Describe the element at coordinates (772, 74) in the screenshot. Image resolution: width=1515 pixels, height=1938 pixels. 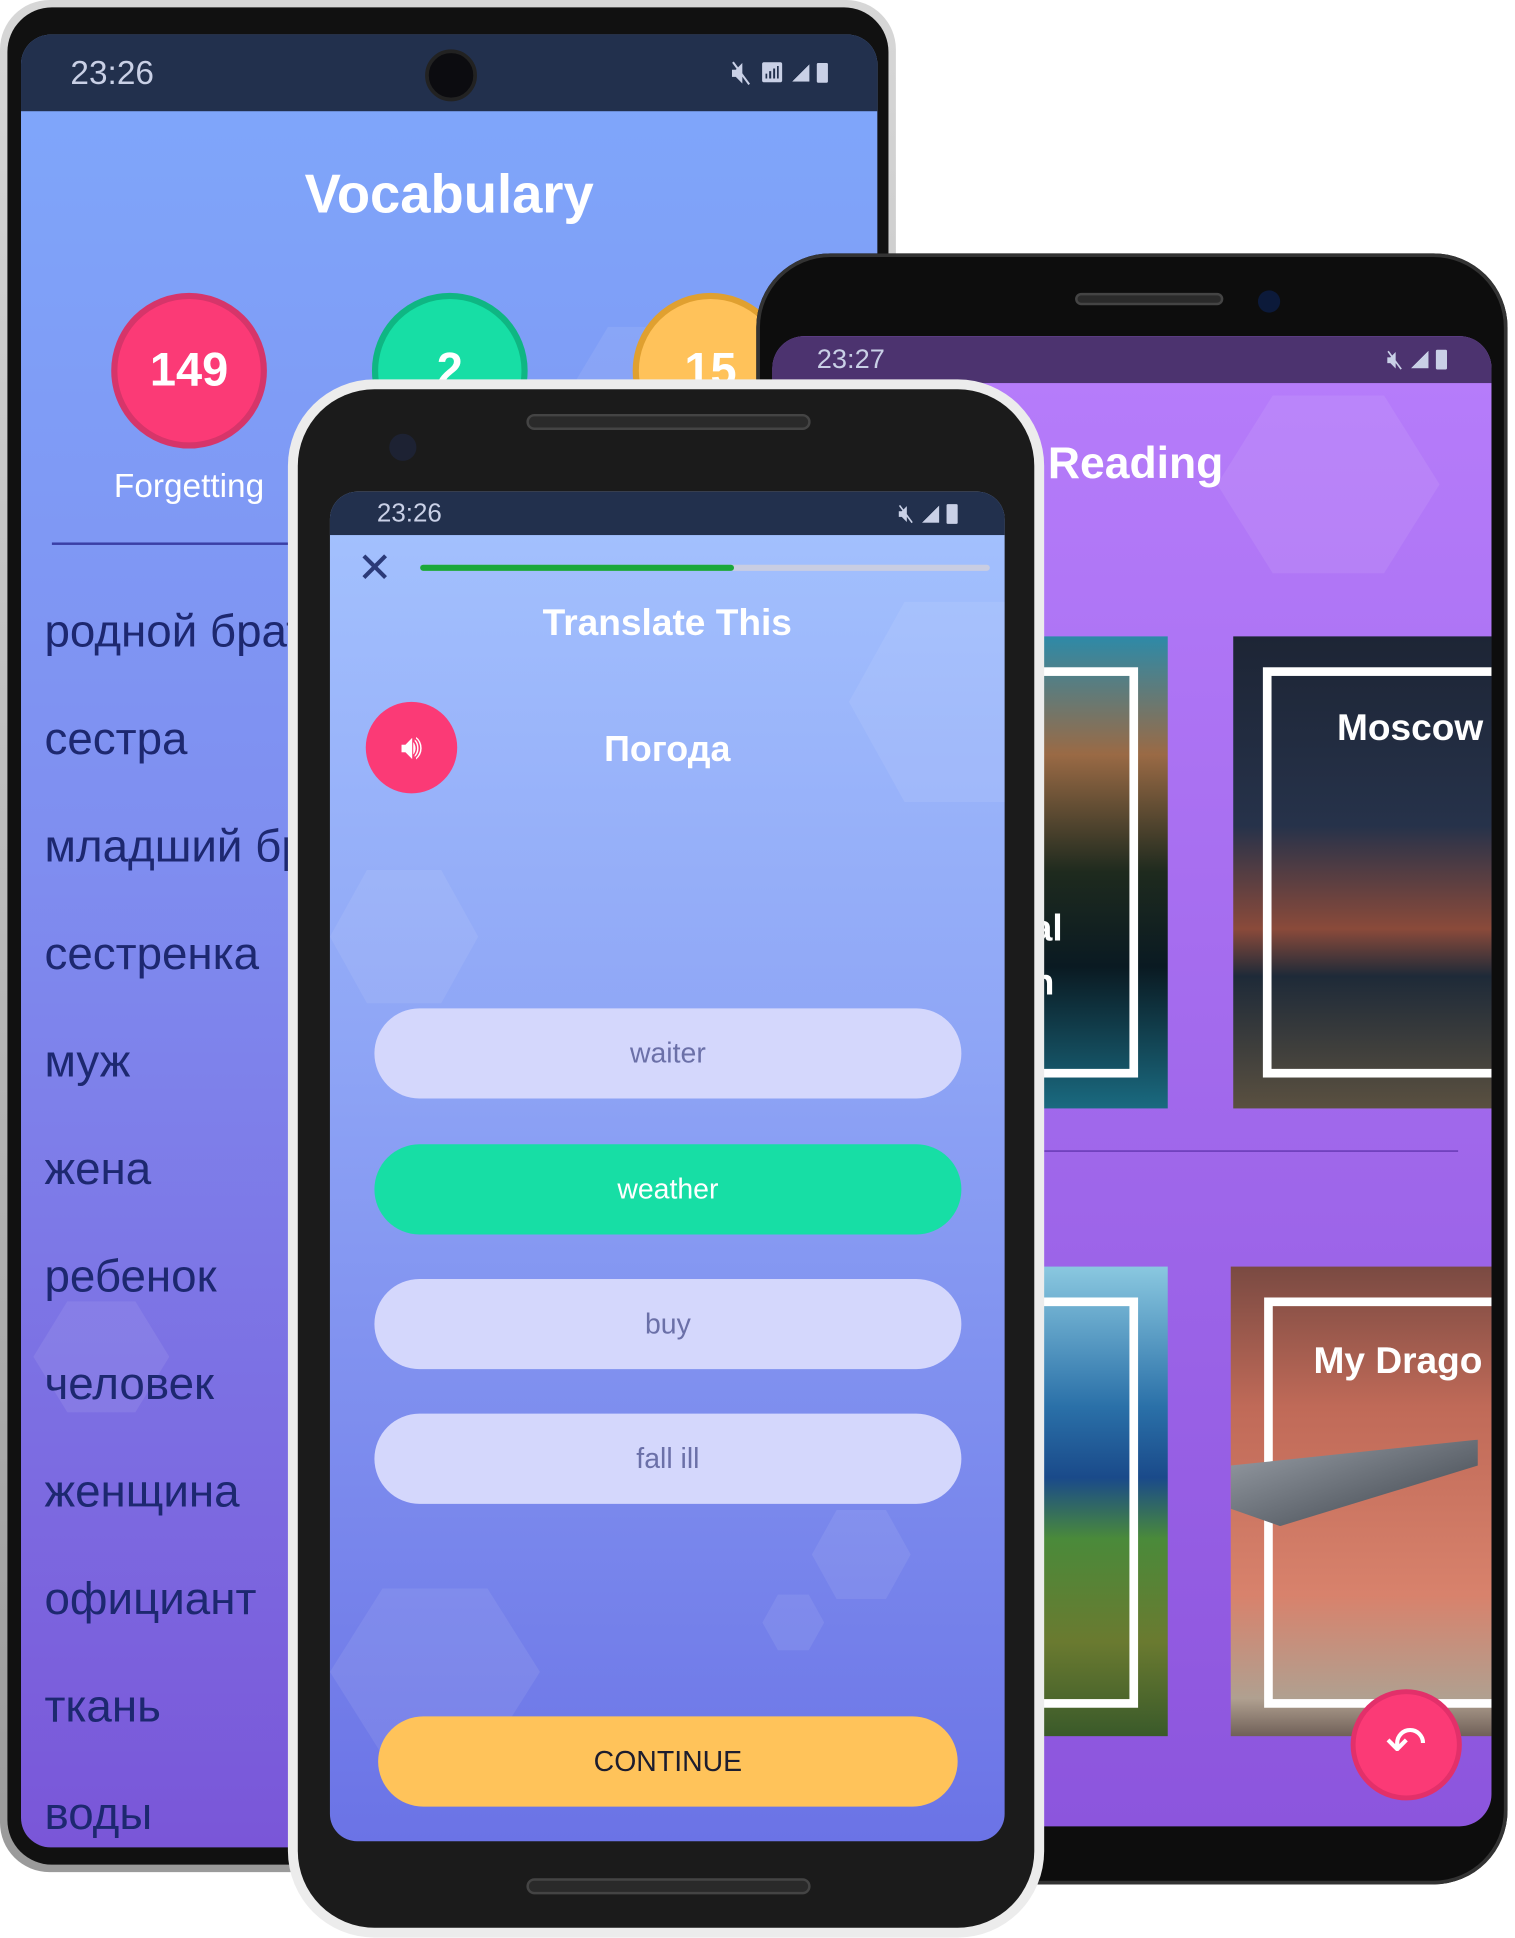
I see `wifi-icon: 📶︎` at that location.